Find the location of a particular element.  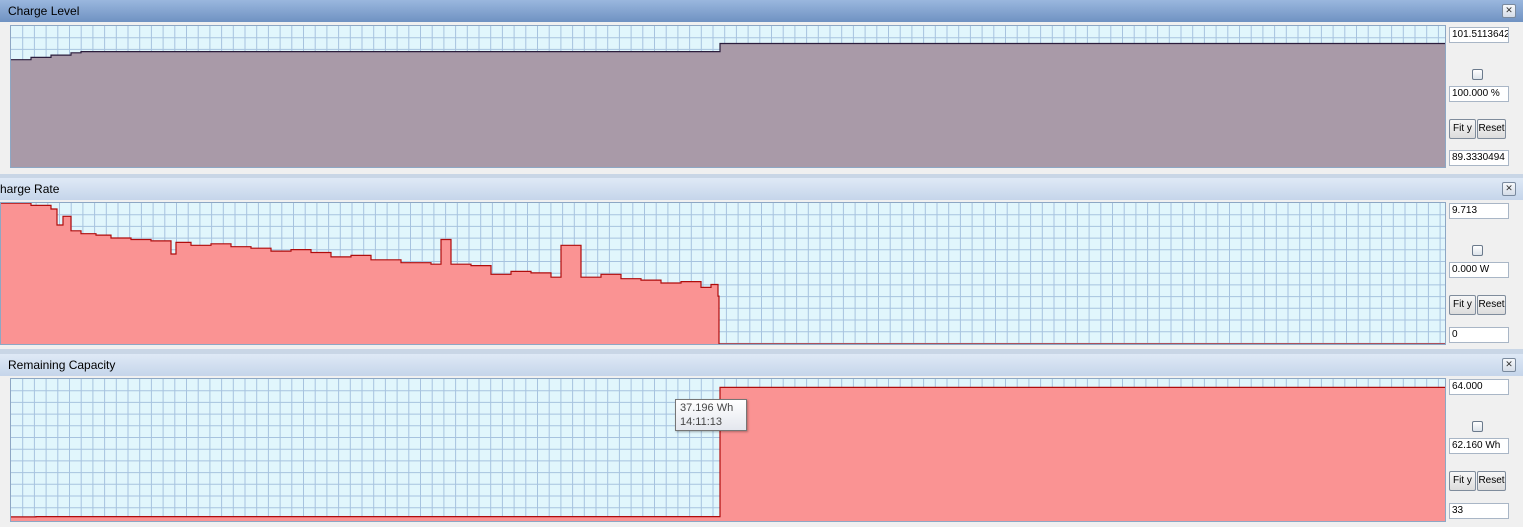

panel-title: Charge Level is located at coordinates (44, 11).